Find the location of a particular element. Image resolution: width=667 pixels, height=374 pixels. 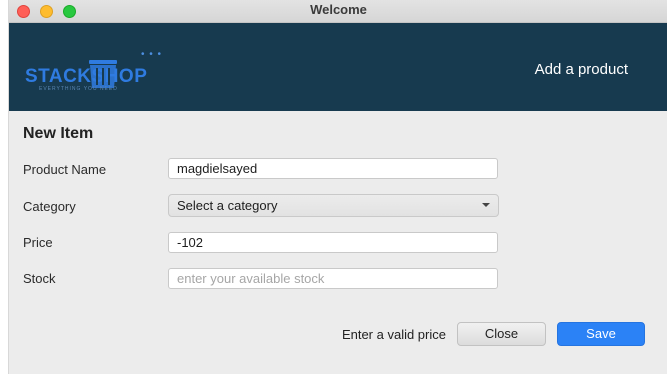

window-title: Welcome is located at coordinates (338, 9).